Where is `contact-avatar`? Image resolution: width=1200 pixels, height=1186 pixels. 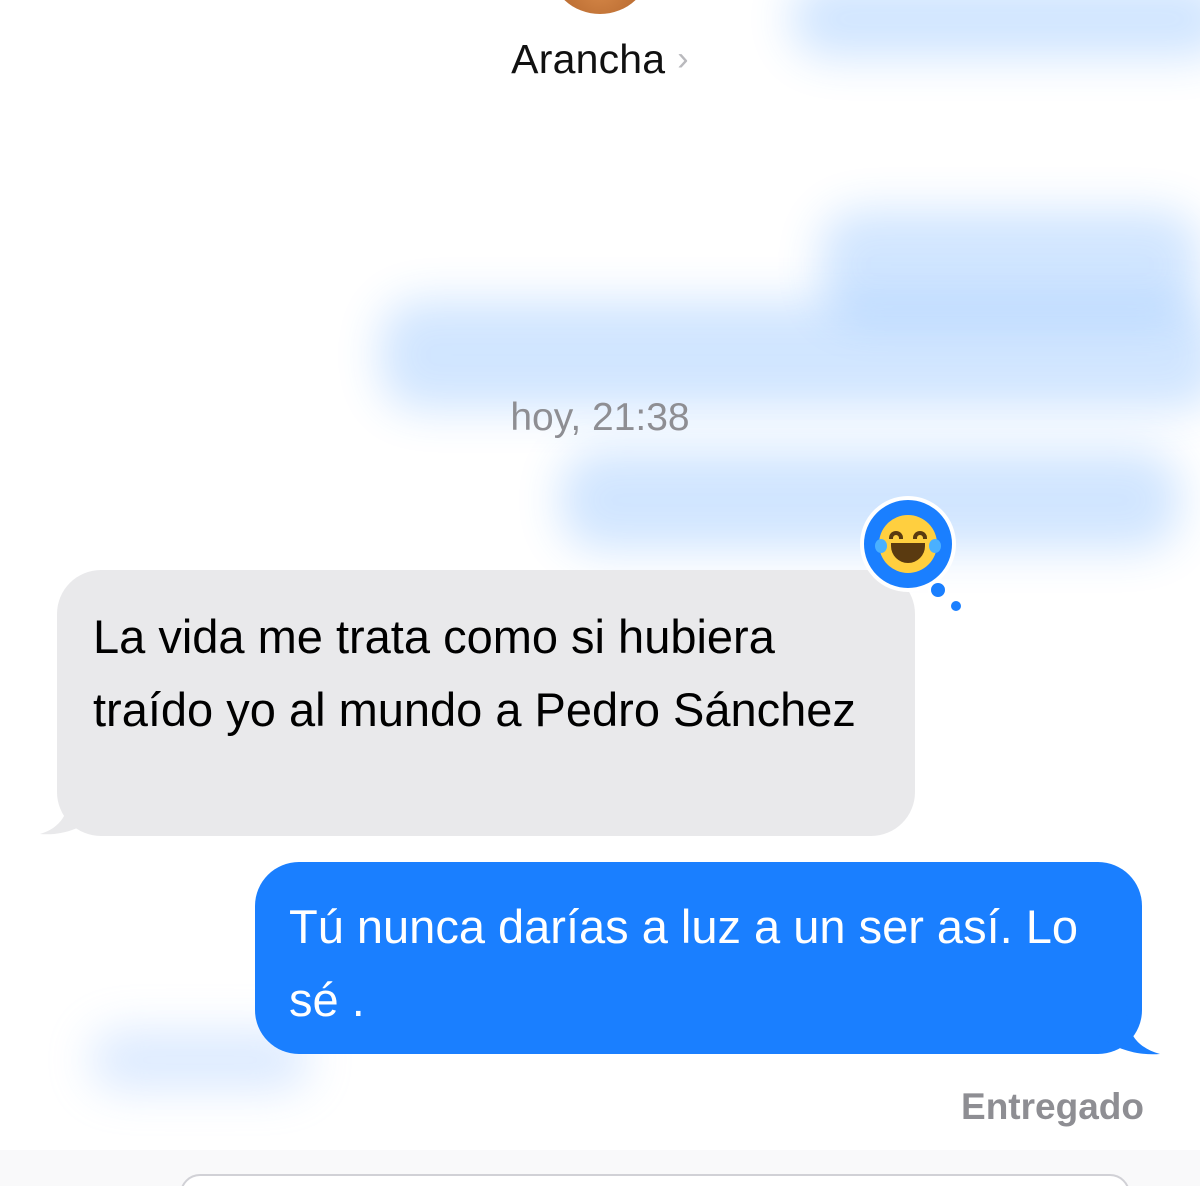 contact-avatar is located at coordinates (600, 7).